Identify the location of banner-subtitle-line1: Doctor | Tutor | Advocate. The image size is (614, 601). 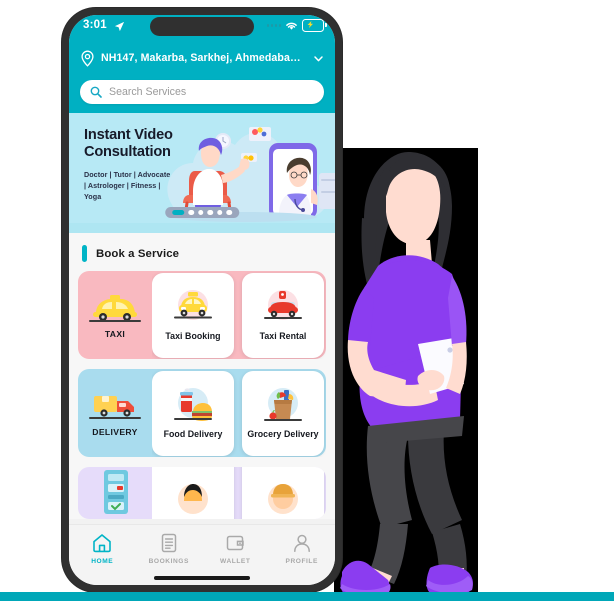
(127, 174).